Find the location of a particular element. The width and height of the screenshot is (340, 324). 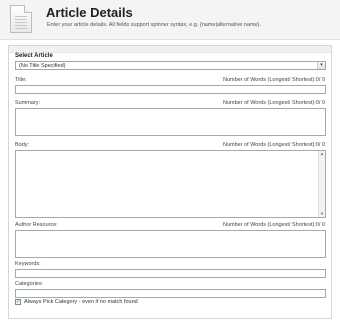

always-pick-category-checkbox: ✓ is located at coordinates (18, 302).